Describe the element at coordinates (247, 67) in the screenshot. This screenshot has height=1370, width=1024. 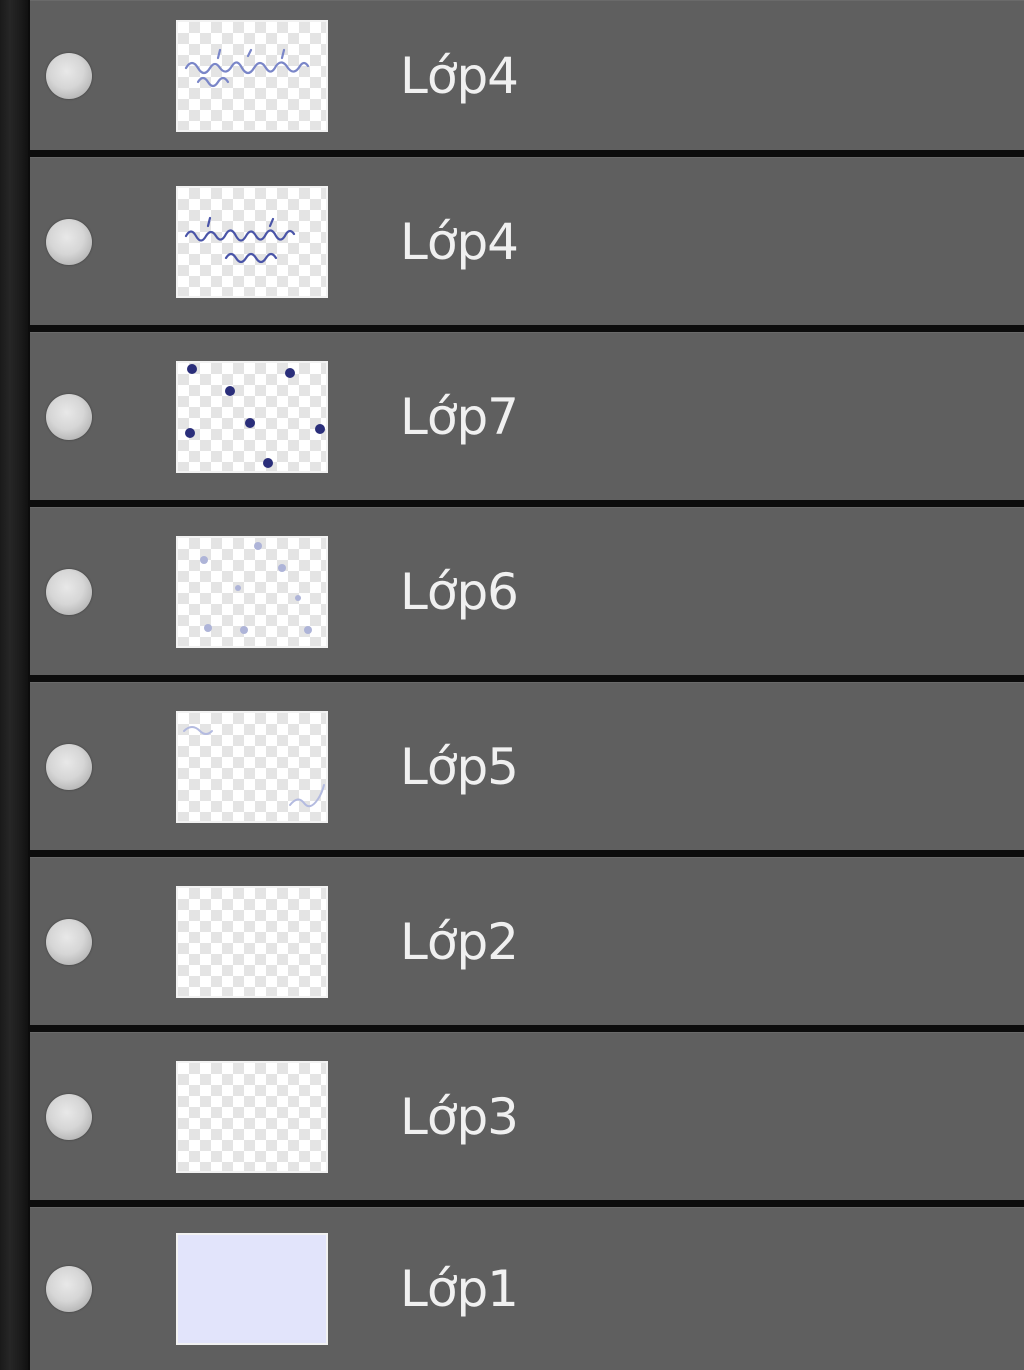
I see `handwriting-text-icon` at that location.